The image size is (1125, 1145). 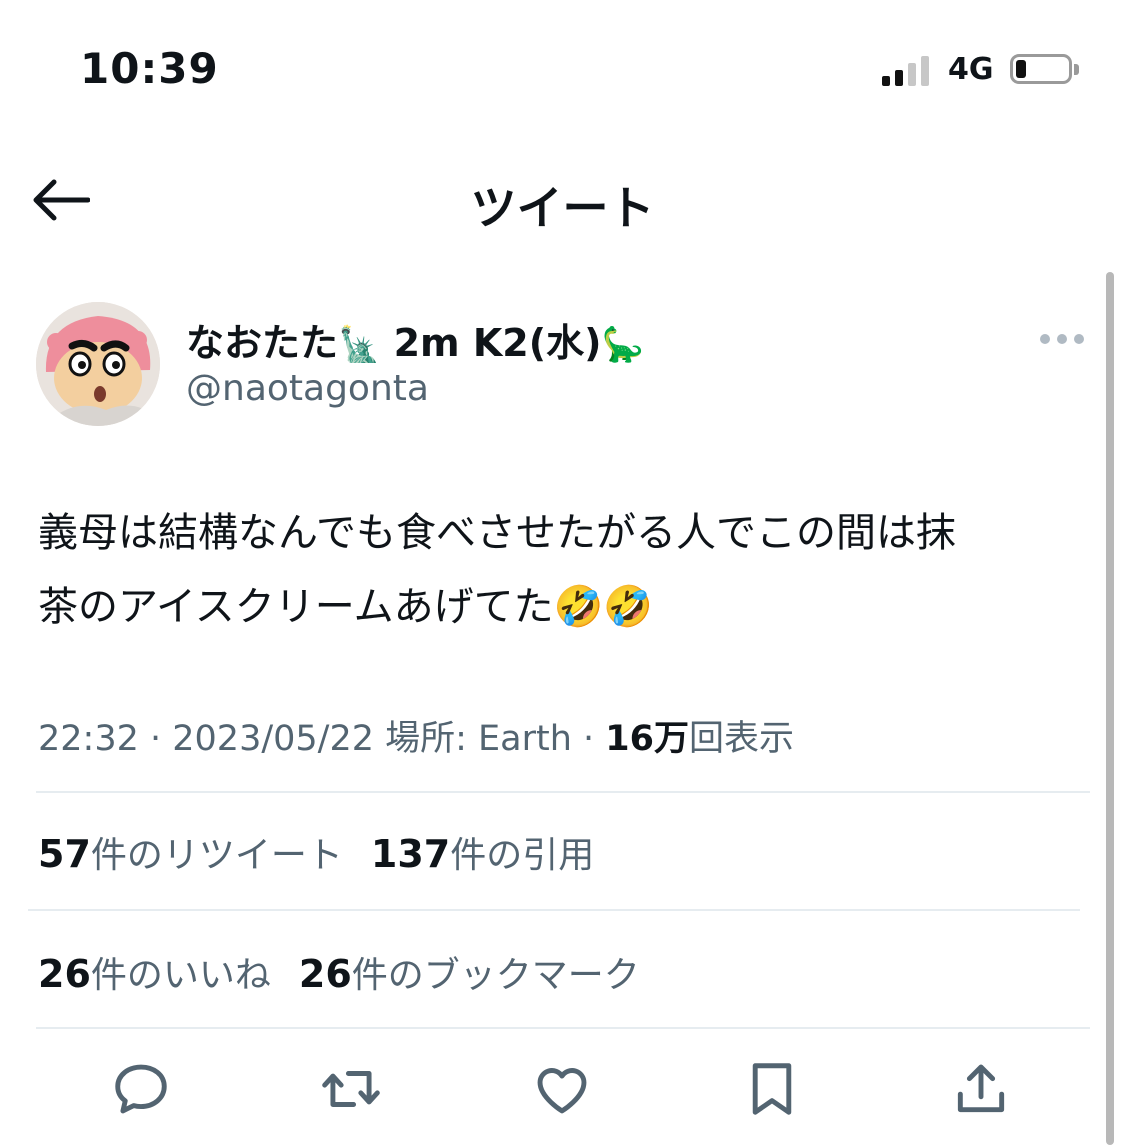 I want to click on likes-stat: 26件のいいね, so click(x=154, y=974).